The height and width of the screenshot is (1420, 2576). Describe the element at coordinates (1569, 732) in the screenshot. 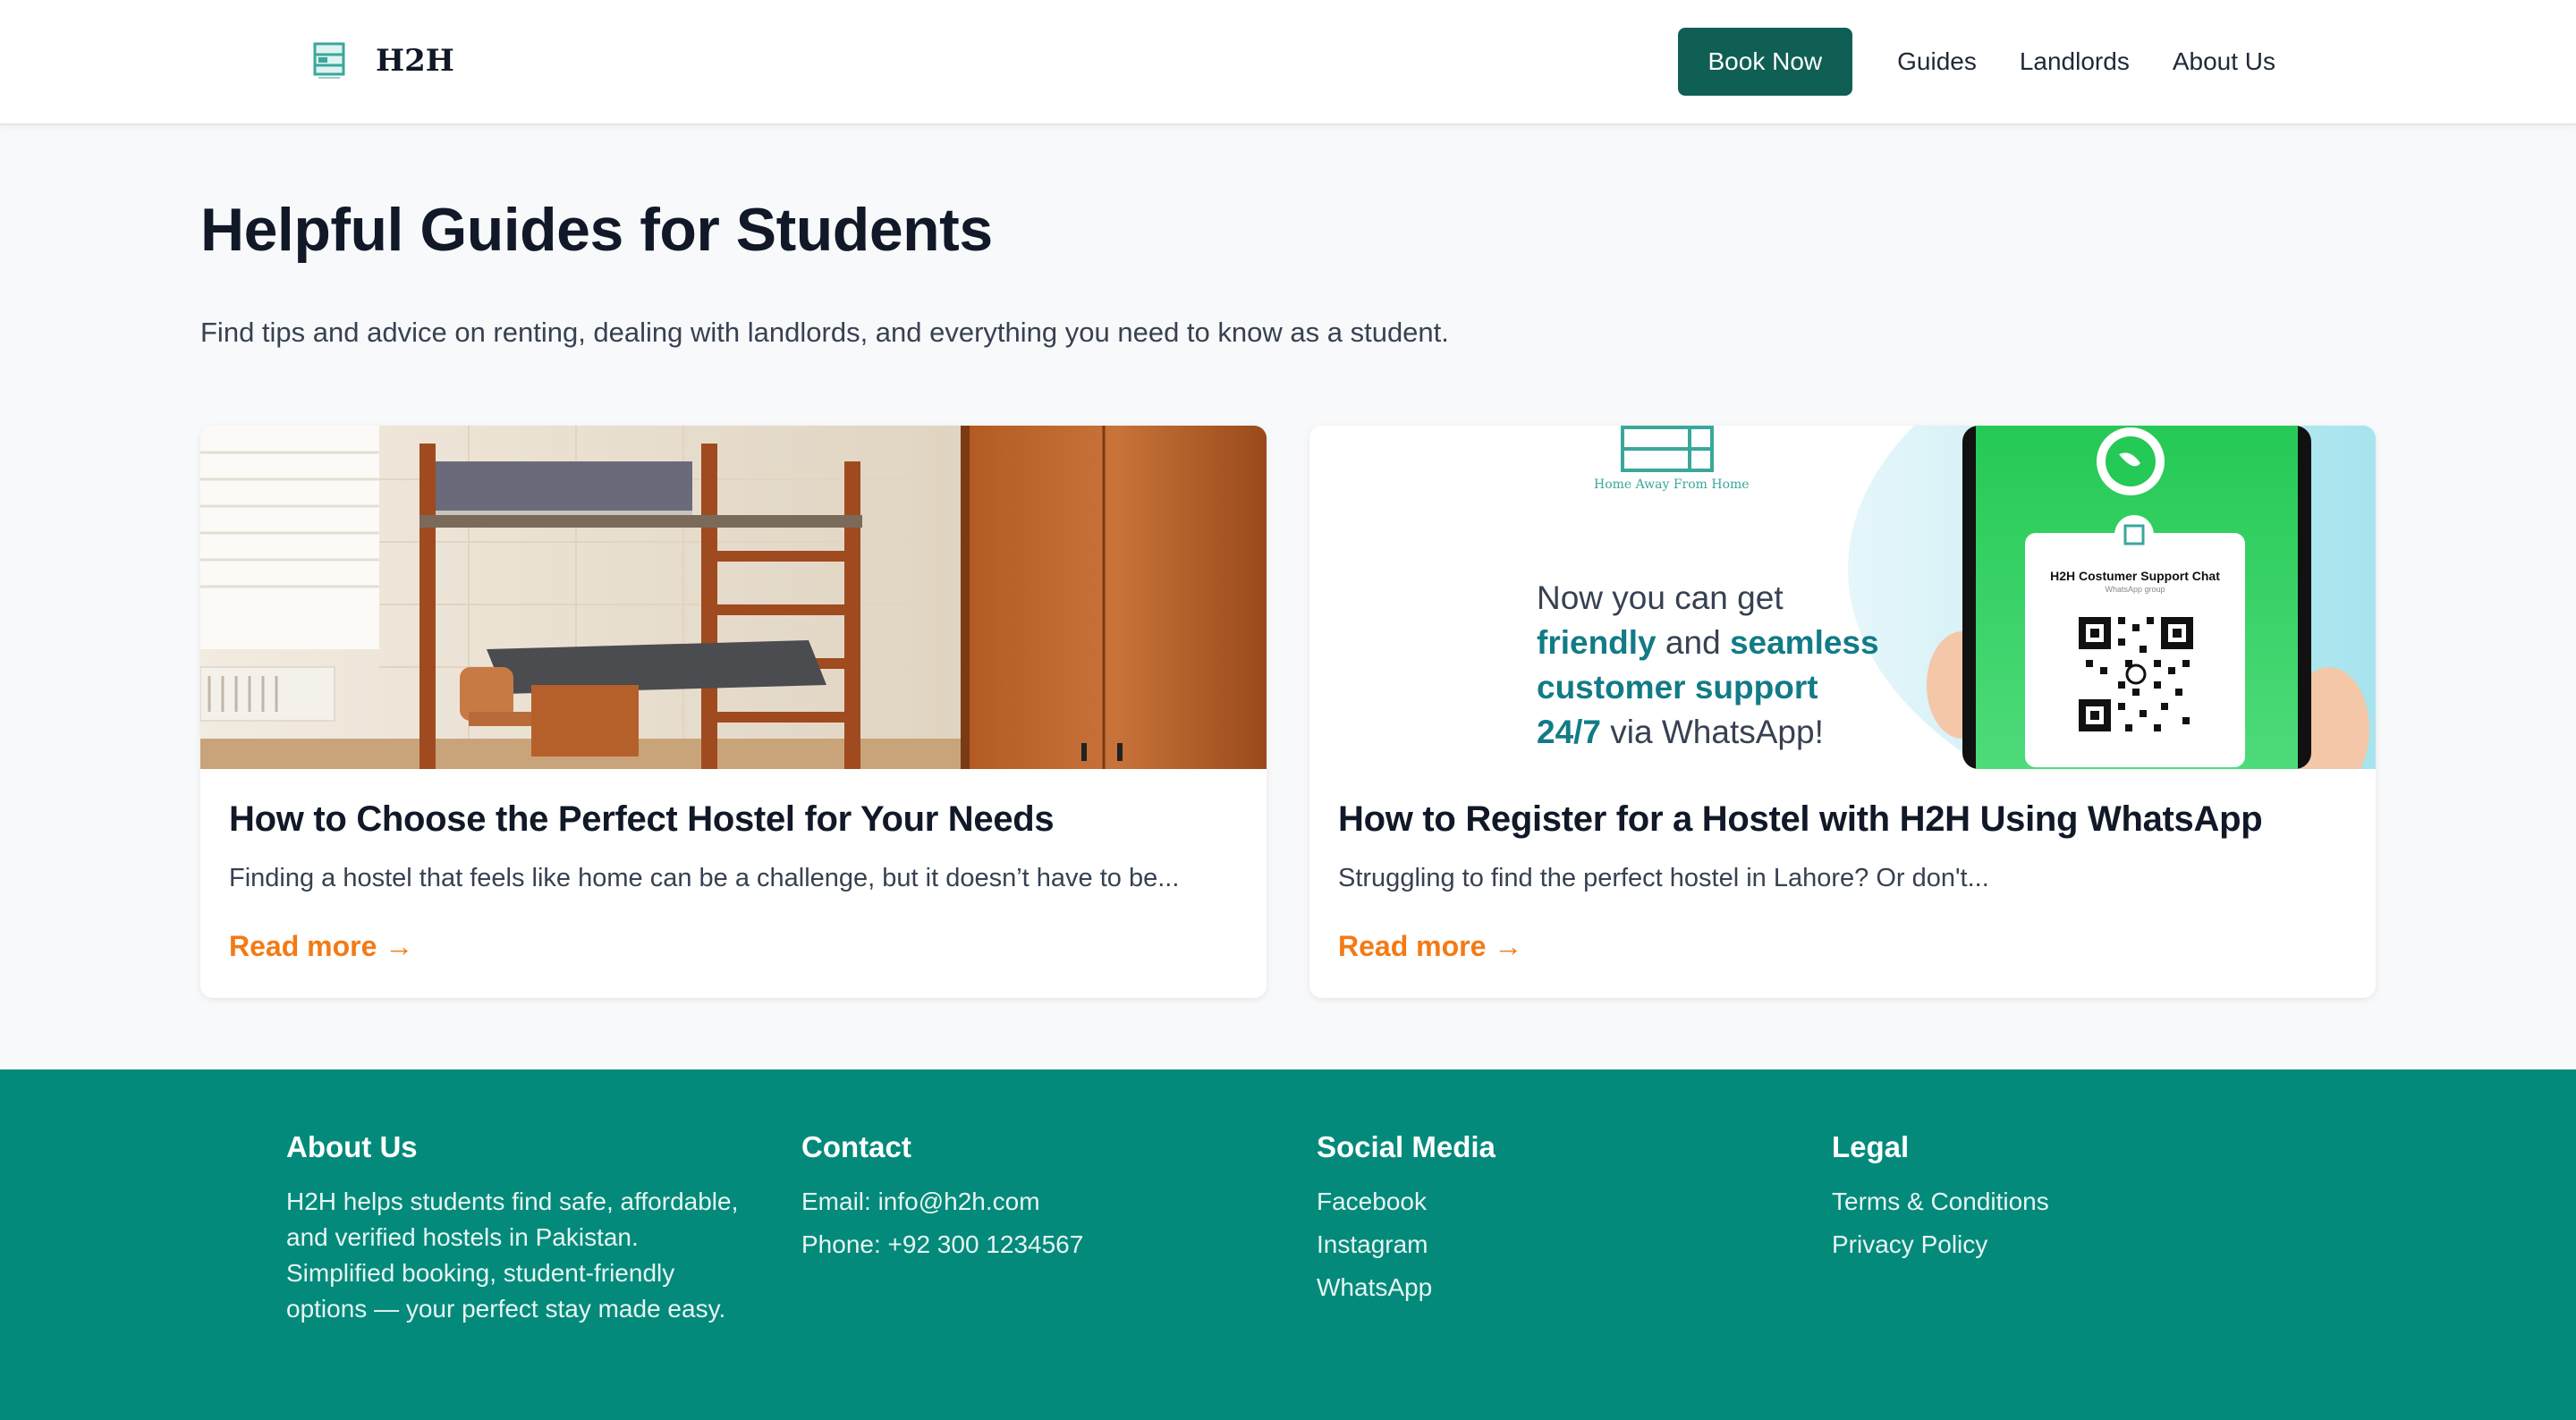

I see `banner-highlight: 24/7` at that location.